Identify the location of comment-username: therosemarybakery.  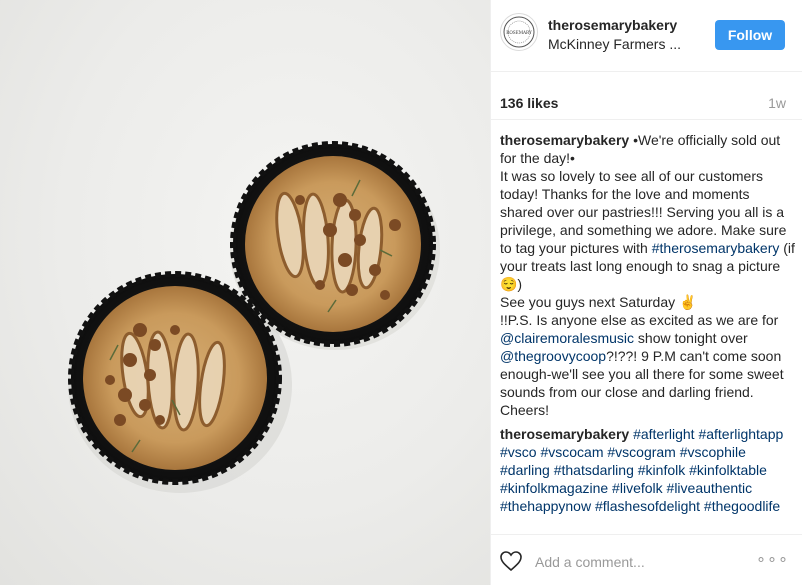
(564, 434).